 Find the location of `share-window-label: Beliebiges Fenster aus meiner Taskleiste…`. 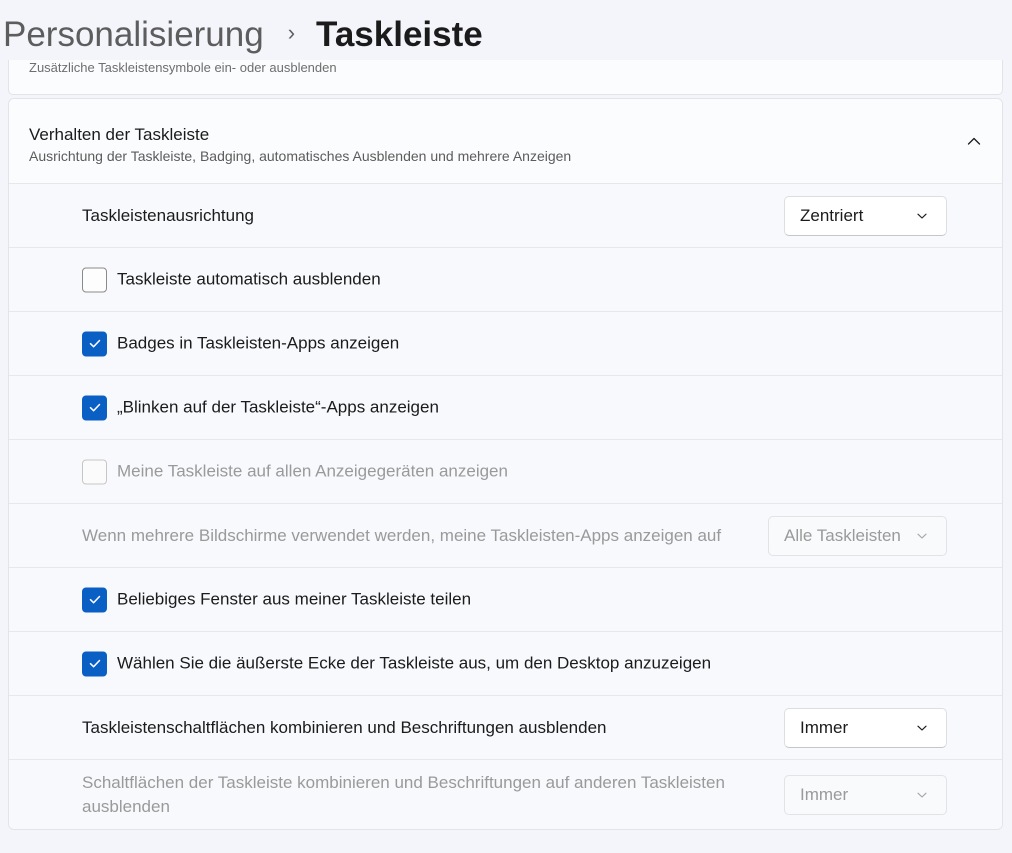

share-window-label: Beliebiges Fenster aus meiner Taskleiste… is located at coordinates (294, 599).